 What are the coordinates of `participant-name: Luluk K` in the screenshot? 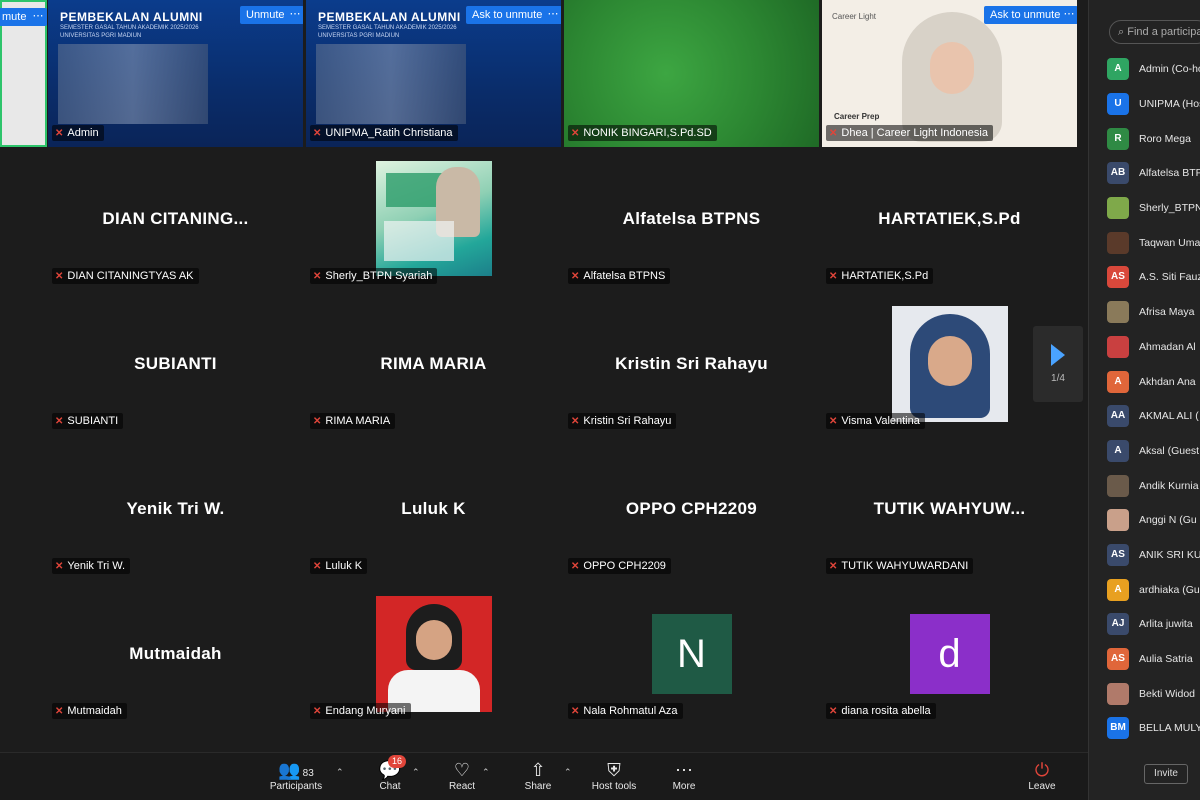 It's located at (344, 566).